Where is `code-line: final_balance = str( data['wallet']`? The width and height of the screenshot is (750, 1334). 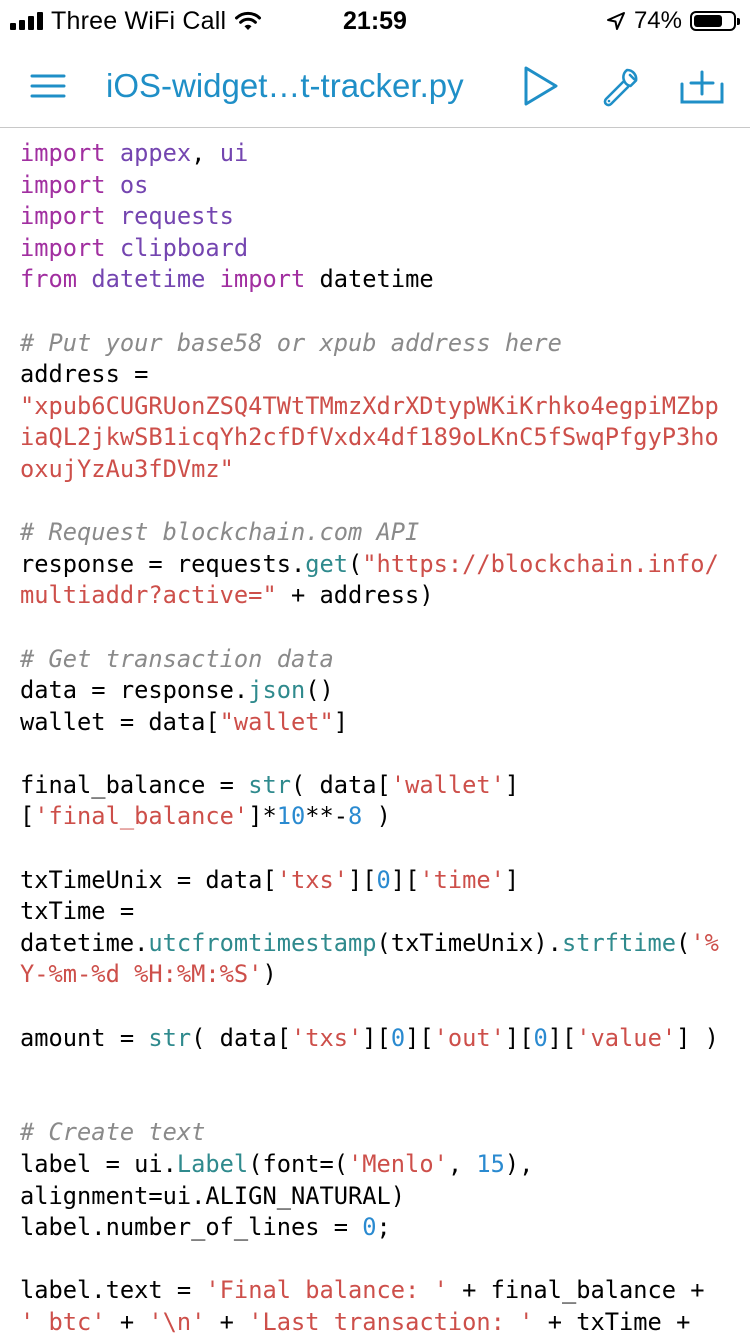
code-line: final_balance = str( data['wallet'] is located at coordinates (385, 786).